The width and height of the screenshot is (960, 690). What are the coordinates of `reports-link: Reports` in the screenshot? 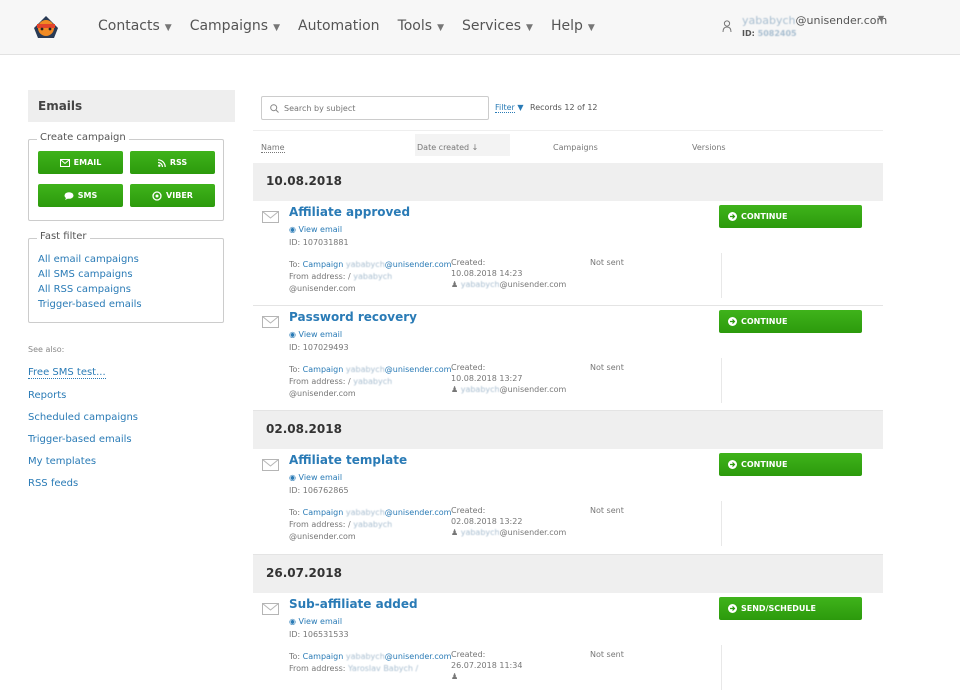 It's located at (131, 395).